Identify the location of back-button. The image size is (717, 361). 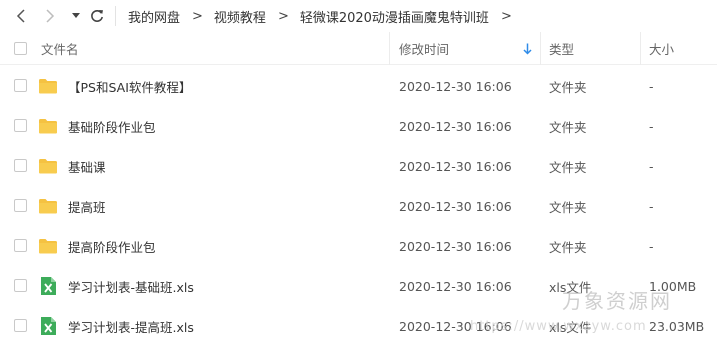
(21, 16).